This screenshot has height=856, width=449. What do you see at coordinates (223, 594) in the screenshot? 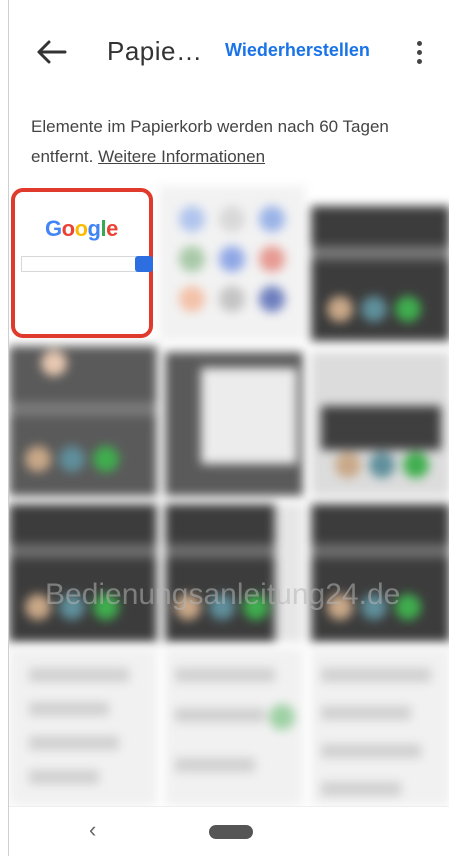
I see `watermark: Bedienungsanleitung24.de` at bounding box center [223, 594].